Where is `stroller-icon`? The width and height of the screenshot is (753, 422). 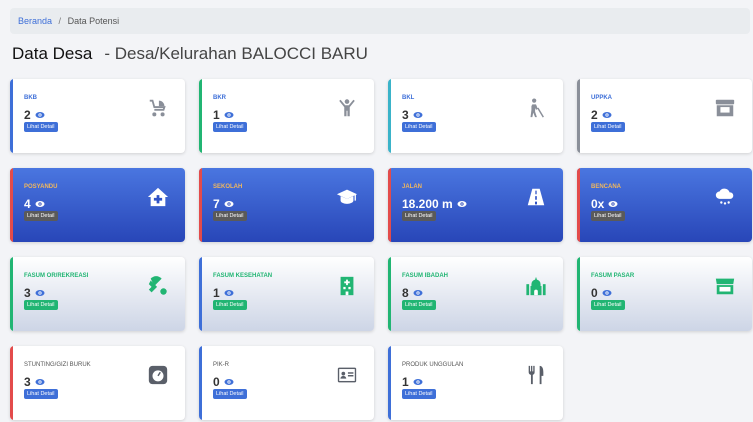
stroller-icon is located at coordinates (157, 108).